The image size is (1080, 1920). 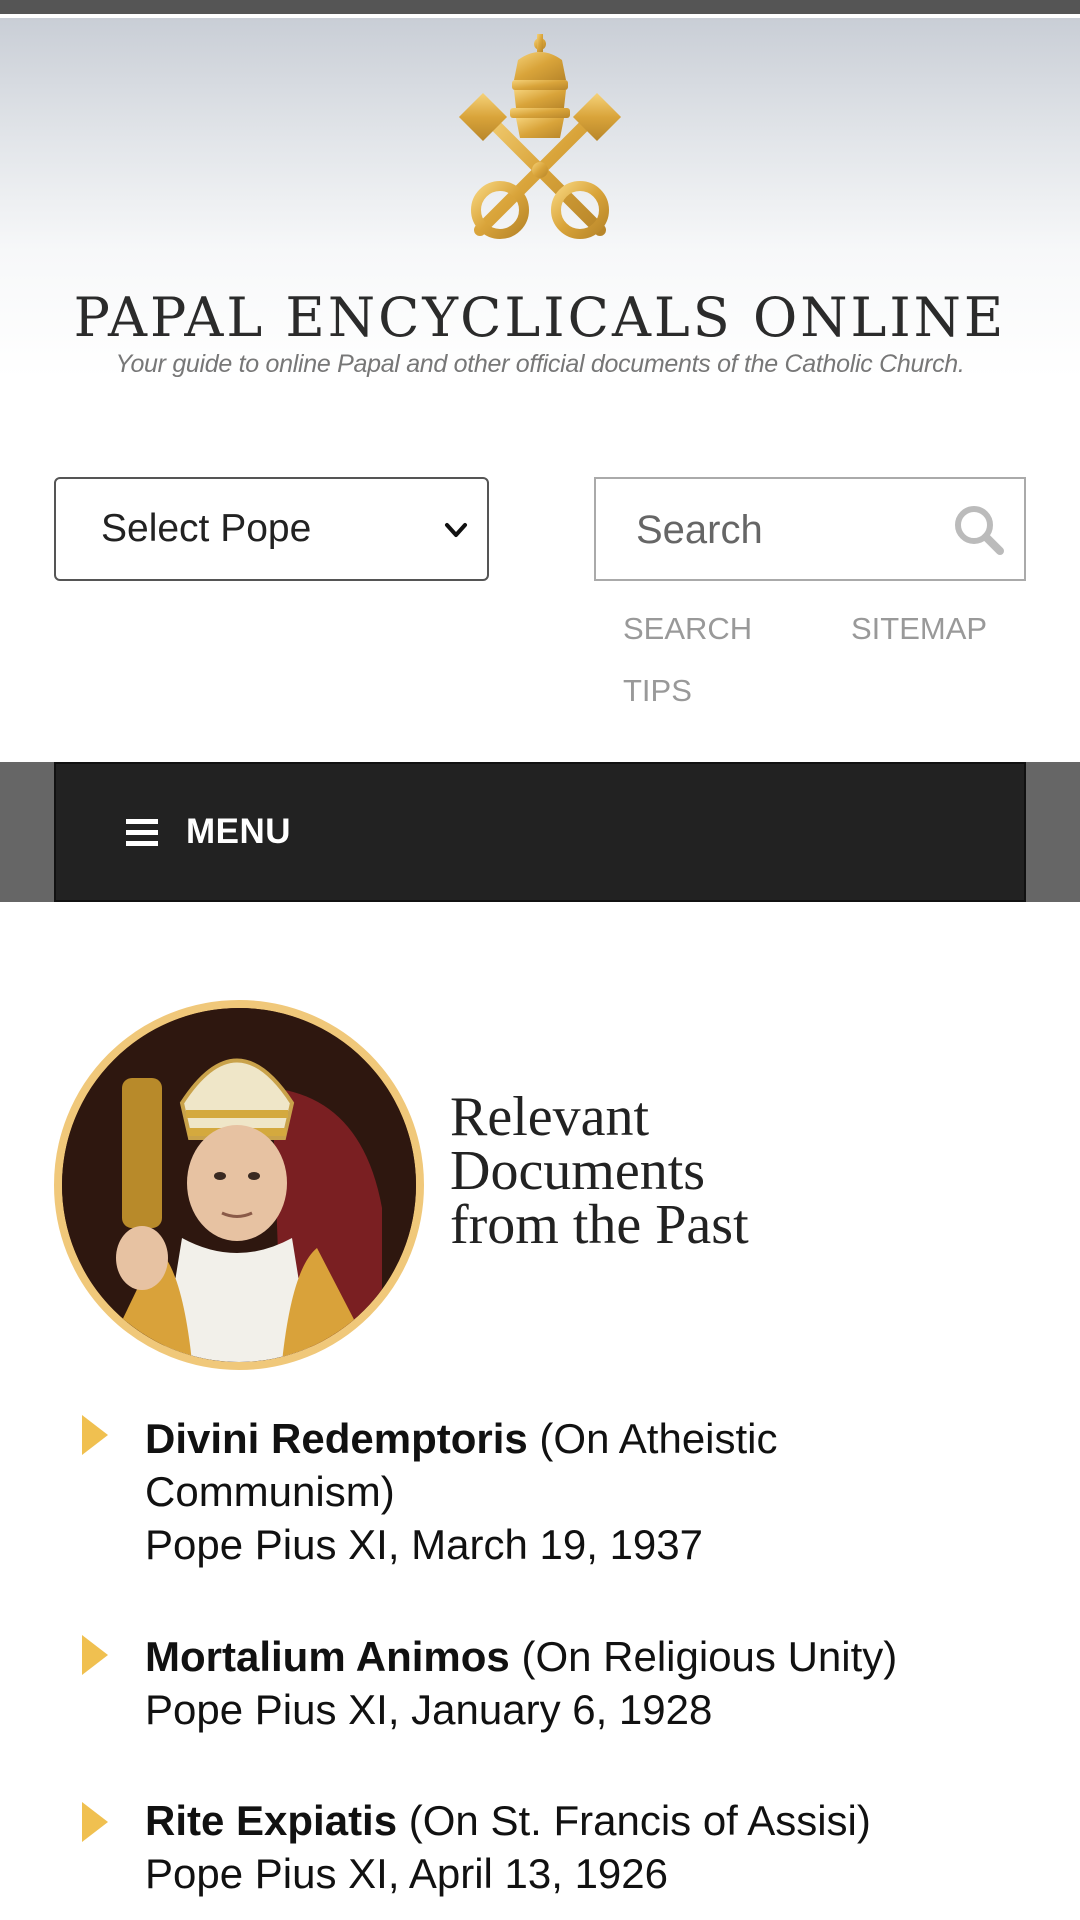 I want to click on featured-title-line: Relevant, so click(x=550, y=1117).